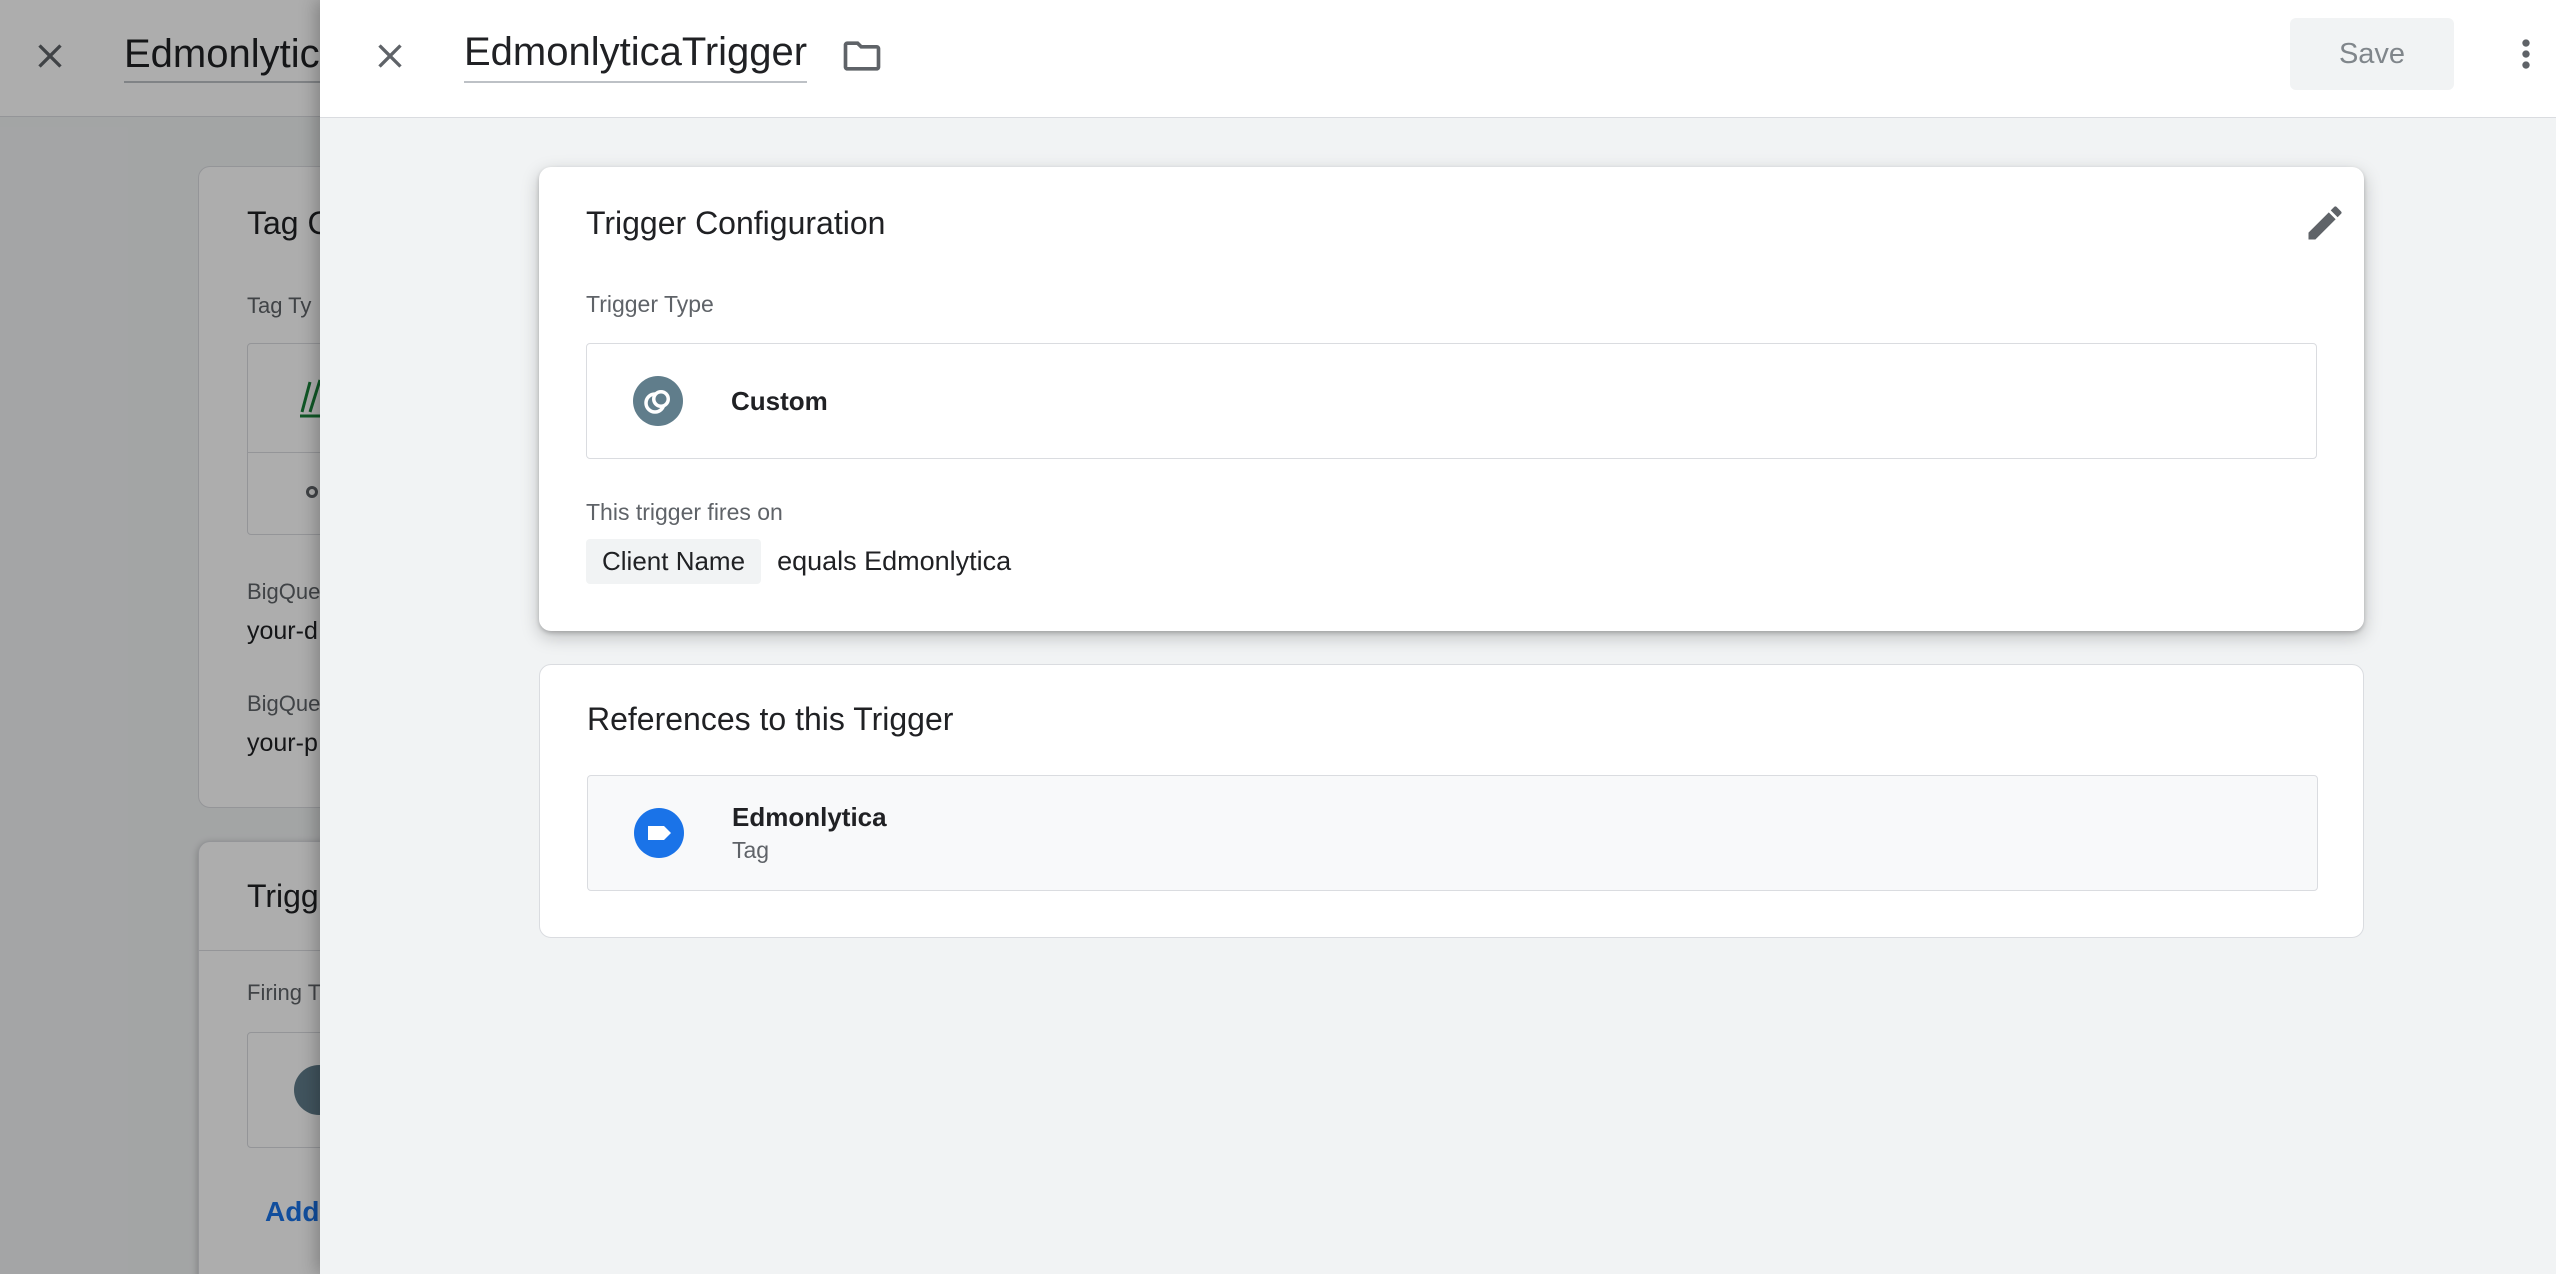 Image resolution: width=2556 pixels, height=1274 pixels. Describe the element at coordinates (1438, 59) in the screenshot. I see `trigger-panel-header: EdmonlyticaTrigger Save` at that location.